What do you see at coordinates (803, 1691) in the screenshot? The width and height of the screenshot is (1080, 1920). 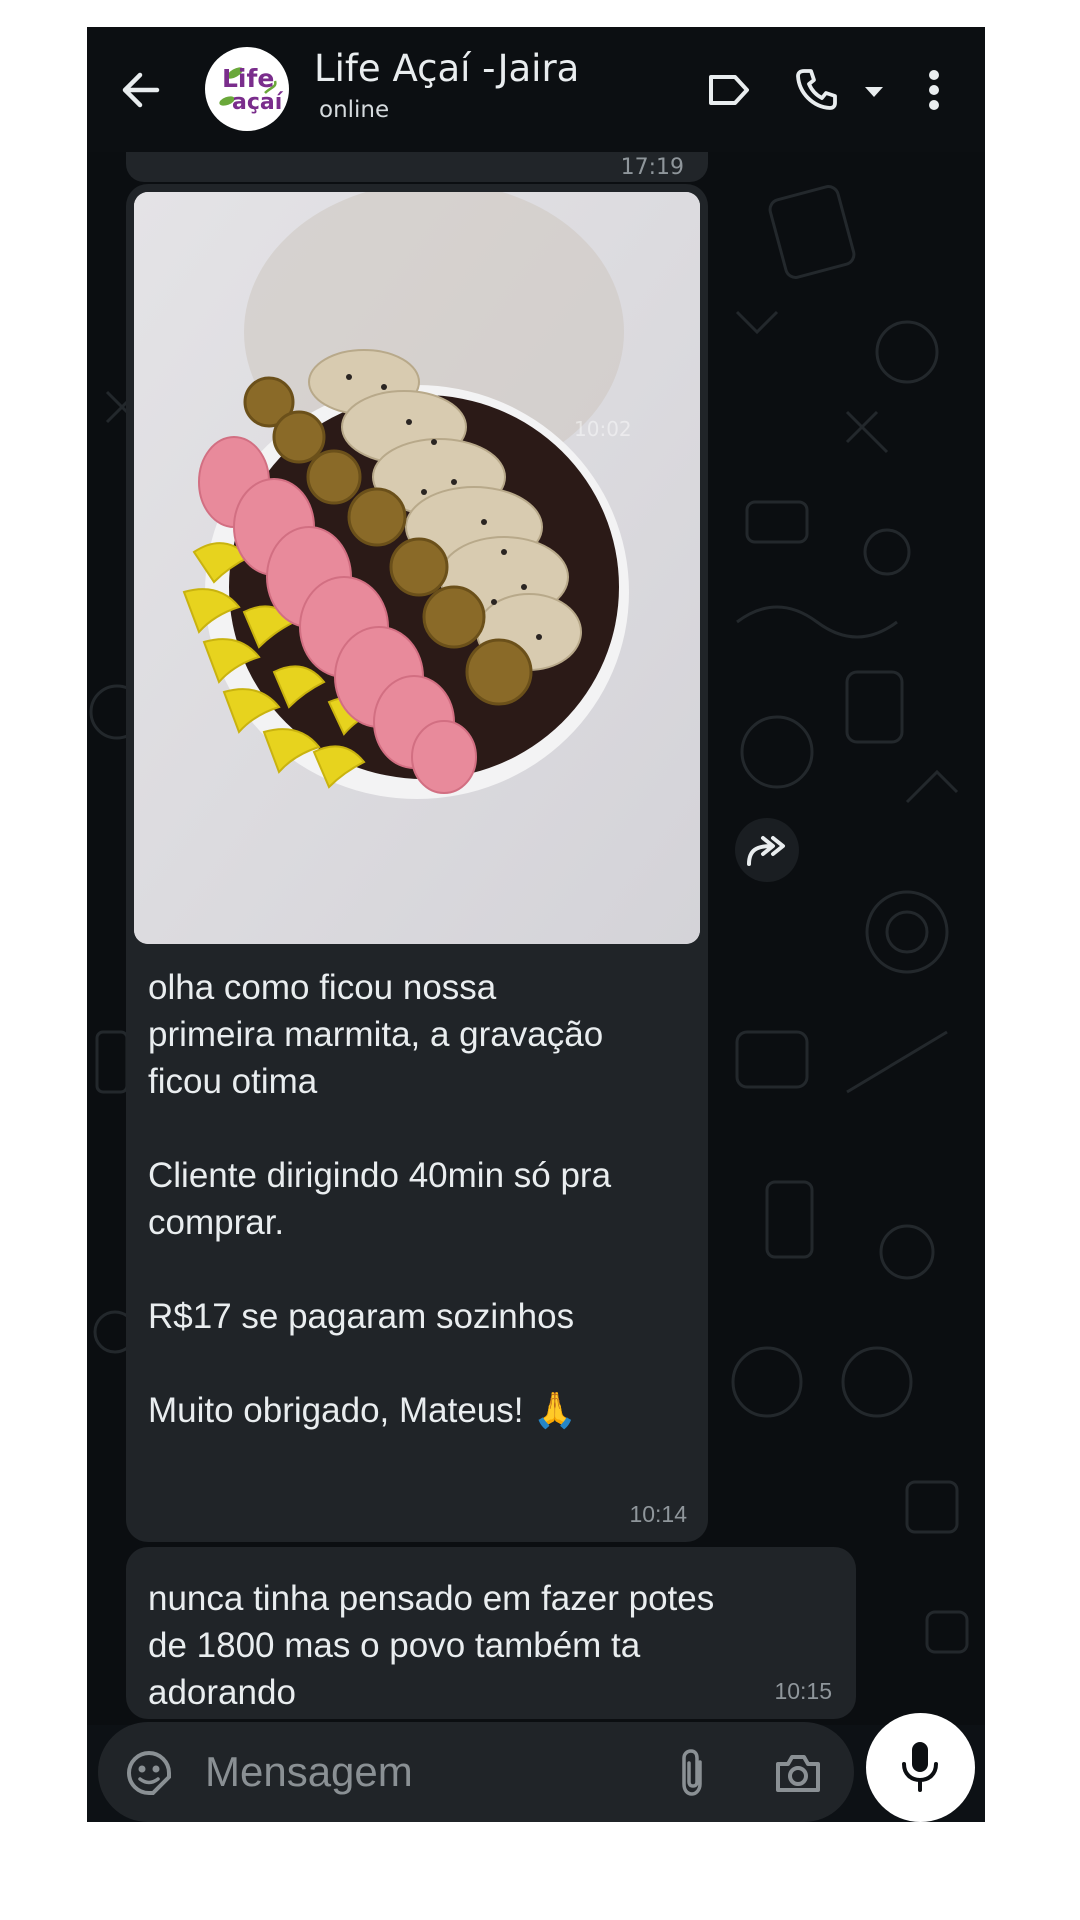 I see `message-time: 10:15` at bounding box center [803, 1691].